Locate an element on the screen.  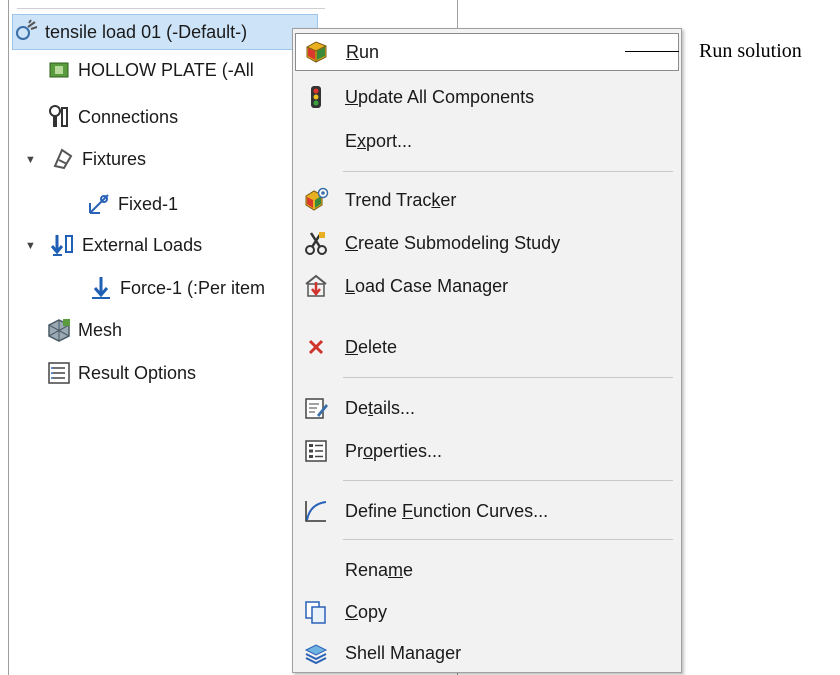
menu-item-delete: Delete is located at coordinates (487, 347).